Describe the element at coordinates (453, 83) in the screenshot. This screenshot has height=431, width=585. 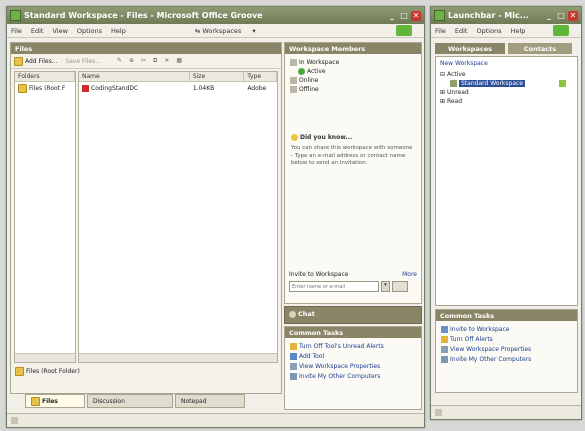
I see `workspace-icon` at that location.